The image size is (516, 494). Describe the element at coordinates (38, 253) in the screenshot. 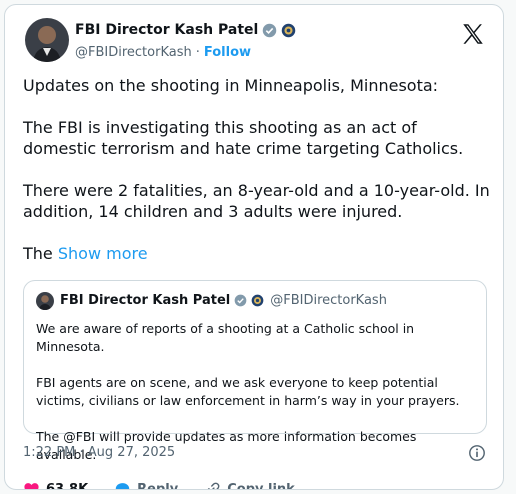

I see `truncated-text: The` at that location.